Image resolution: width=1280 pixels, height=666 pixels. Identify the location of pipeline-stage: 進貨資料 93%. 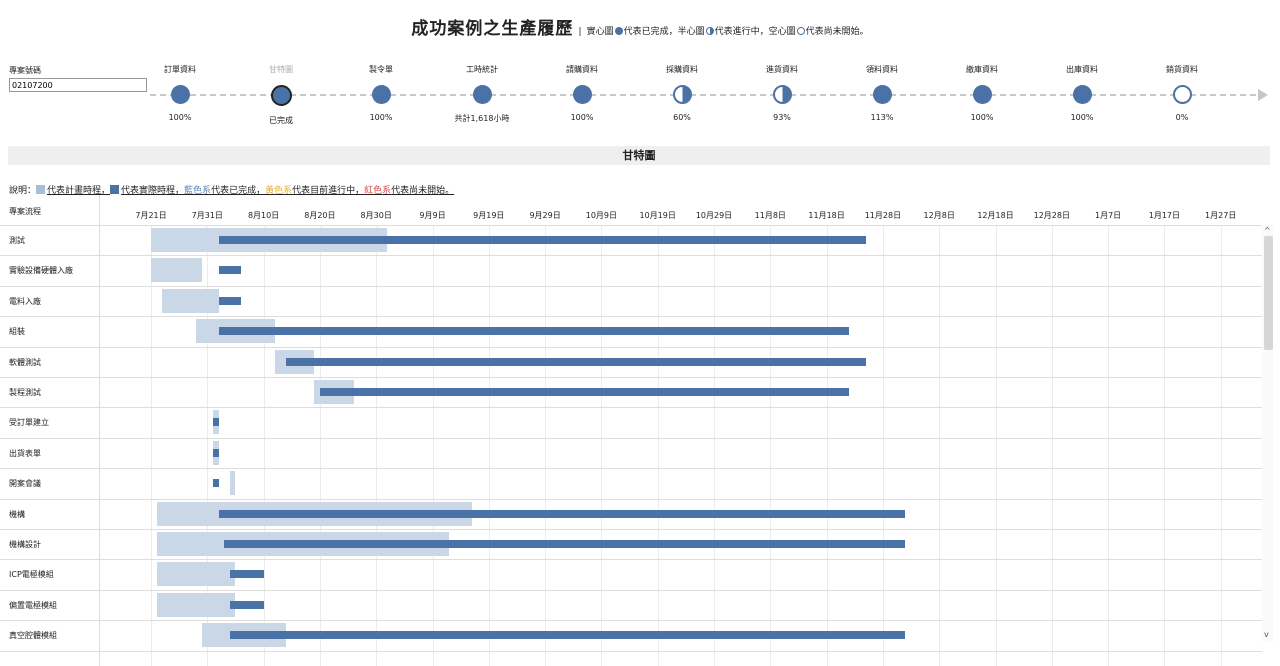
(782, 93).